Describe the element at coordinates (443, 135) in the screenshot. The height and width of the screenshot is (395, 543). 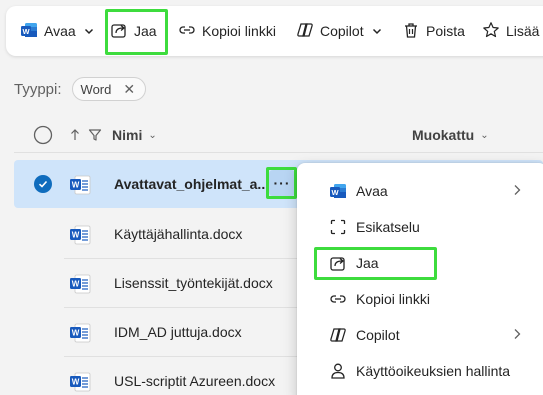
I see `modified-column-label: Muokattu` at that location.